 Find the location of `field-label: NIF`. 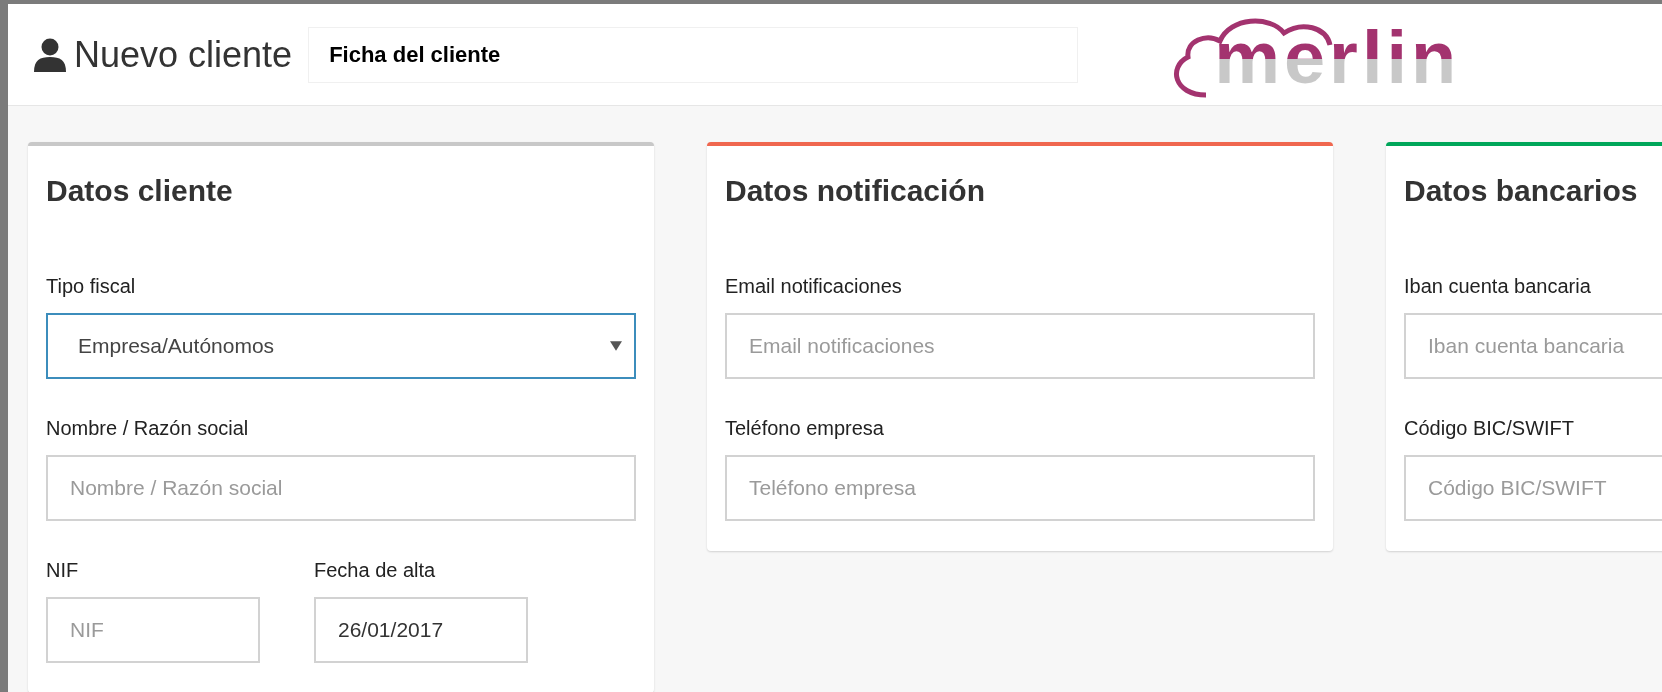

field-label: NIF is located at coordinates (63, 570).